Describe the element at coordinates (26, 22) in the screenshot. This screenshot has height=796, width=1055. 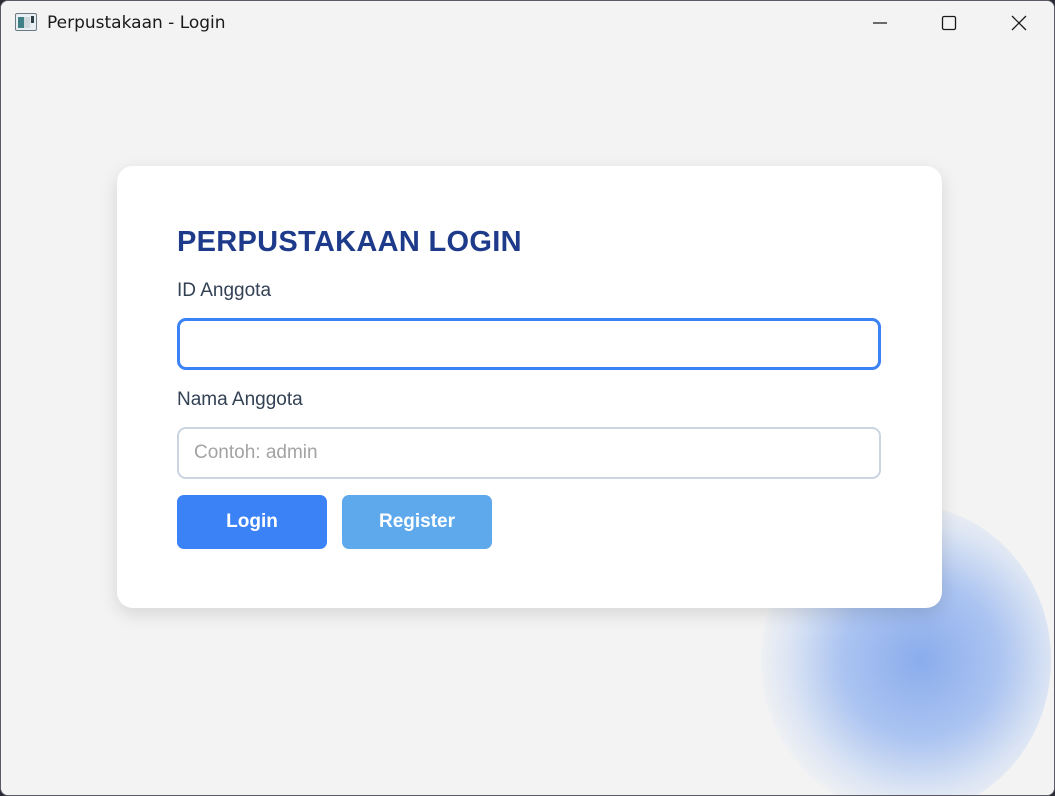
I see `app-icon` at that location.